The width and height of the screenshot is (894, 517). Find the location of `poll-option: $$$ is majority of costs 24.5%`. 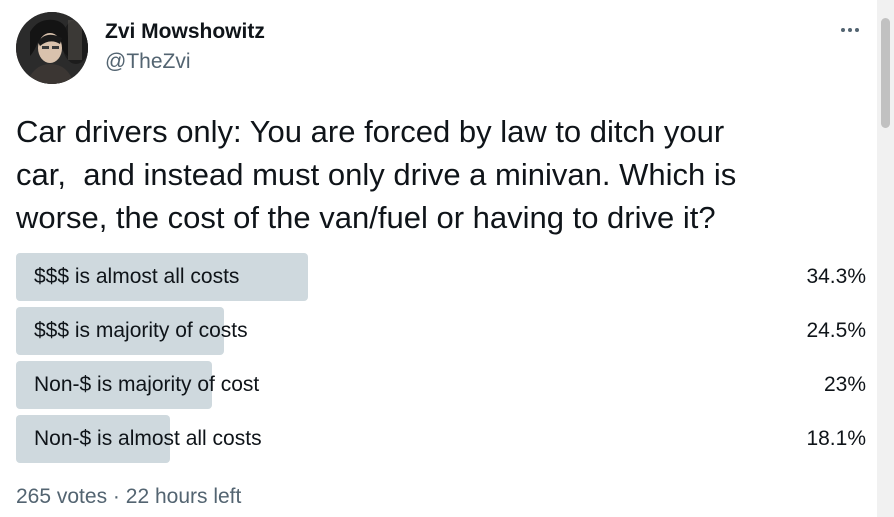

poll-option: $$$ is majority of costs 24.5% is located at coordinates (441, 331).